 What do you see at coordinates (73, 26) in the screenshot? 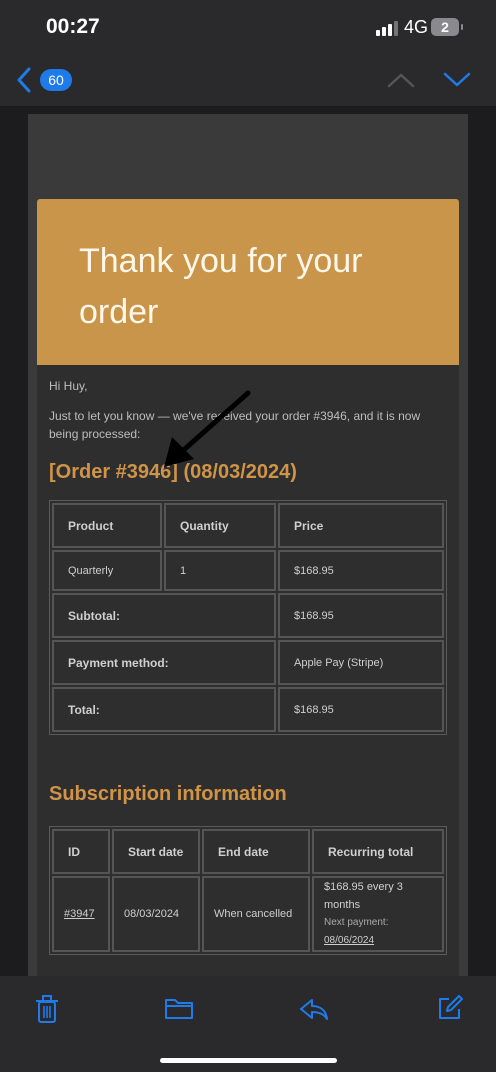
I see `clock: 00:27` at bounding box center [73, 26].